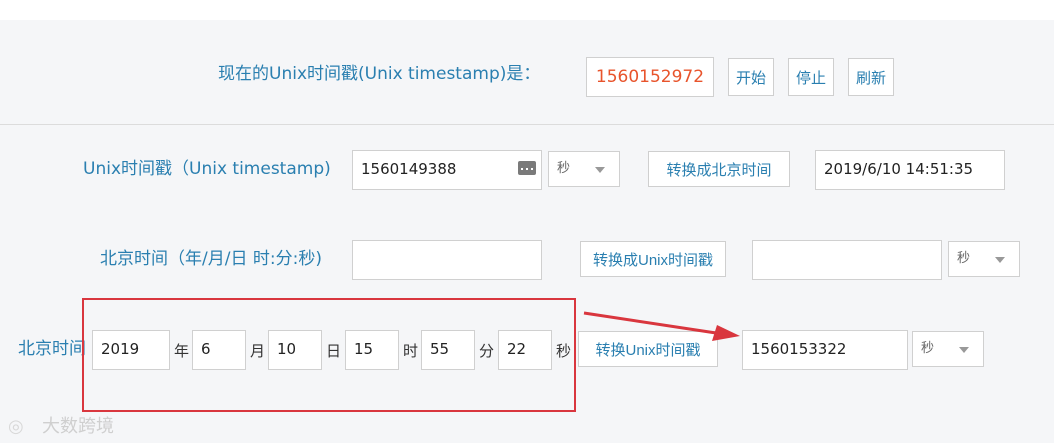 The width and height of the screenshot is (1054, 443). I want to click on annotation-arrow, so click(661, 326).